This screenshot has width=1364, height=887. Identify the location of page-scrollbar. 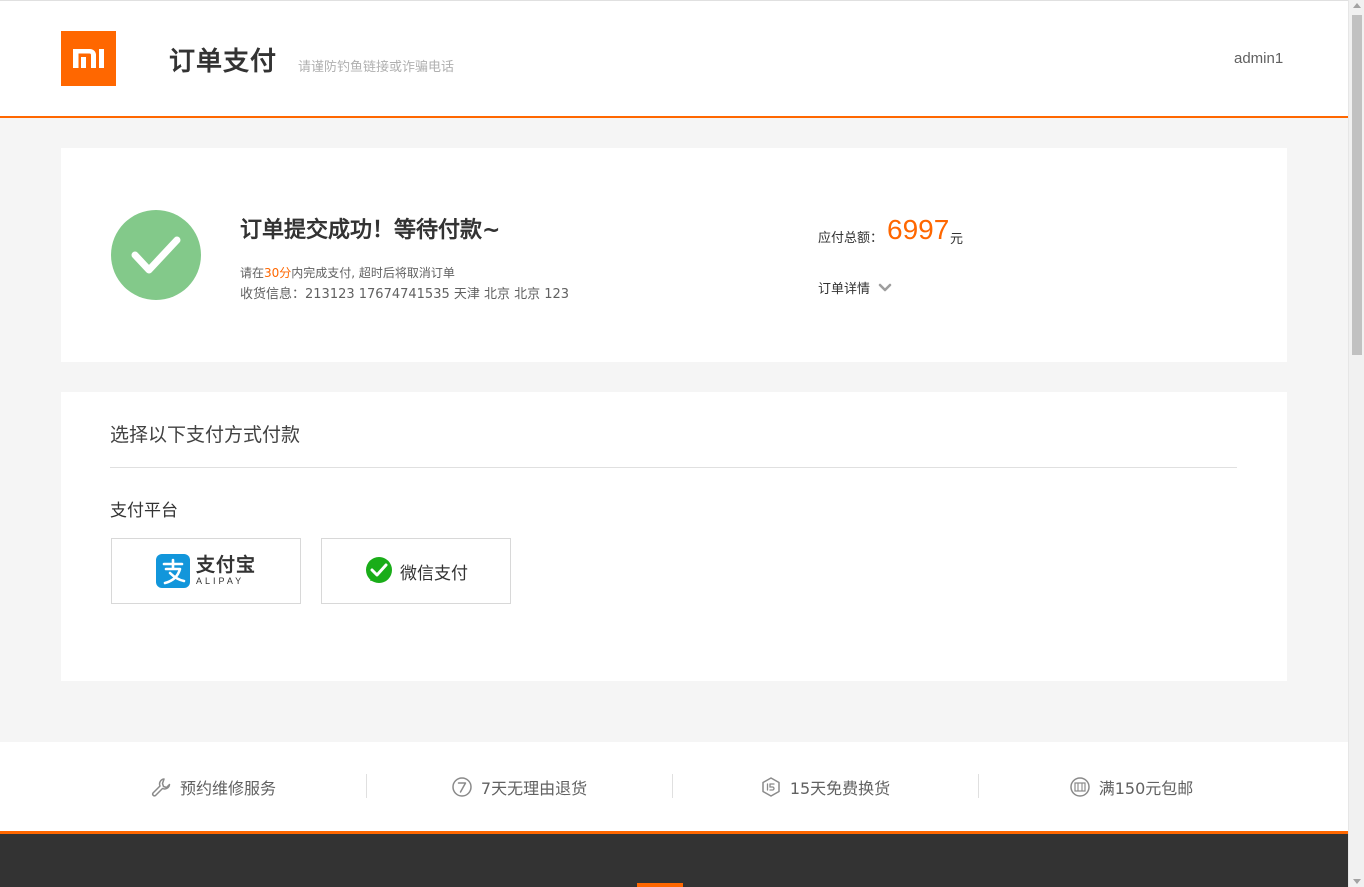
(1356, 443).